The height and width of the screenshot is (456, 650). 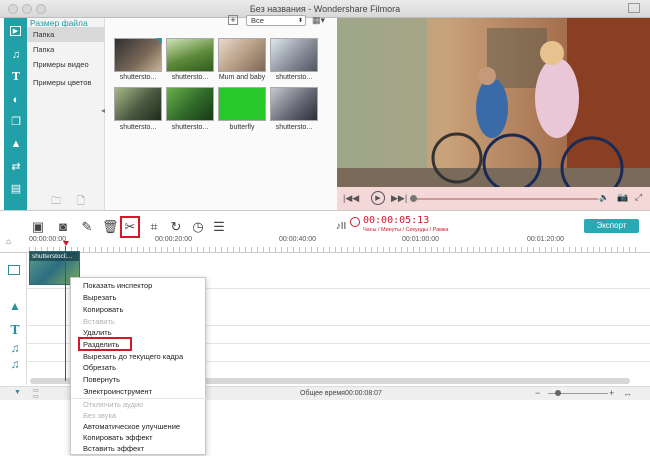 I want to click on chevron-down-icon: ⬍, so click(x=300, y=21).